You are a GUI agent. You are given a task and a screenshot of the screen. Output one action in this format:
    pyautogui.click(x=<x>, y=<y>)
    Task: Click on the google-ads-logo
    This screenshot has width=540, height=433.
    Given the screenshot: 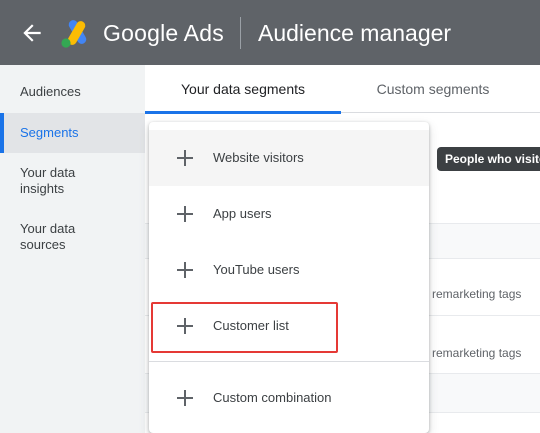 What is the action you would take?
    pyautogui.click(x=74, y=34)
    